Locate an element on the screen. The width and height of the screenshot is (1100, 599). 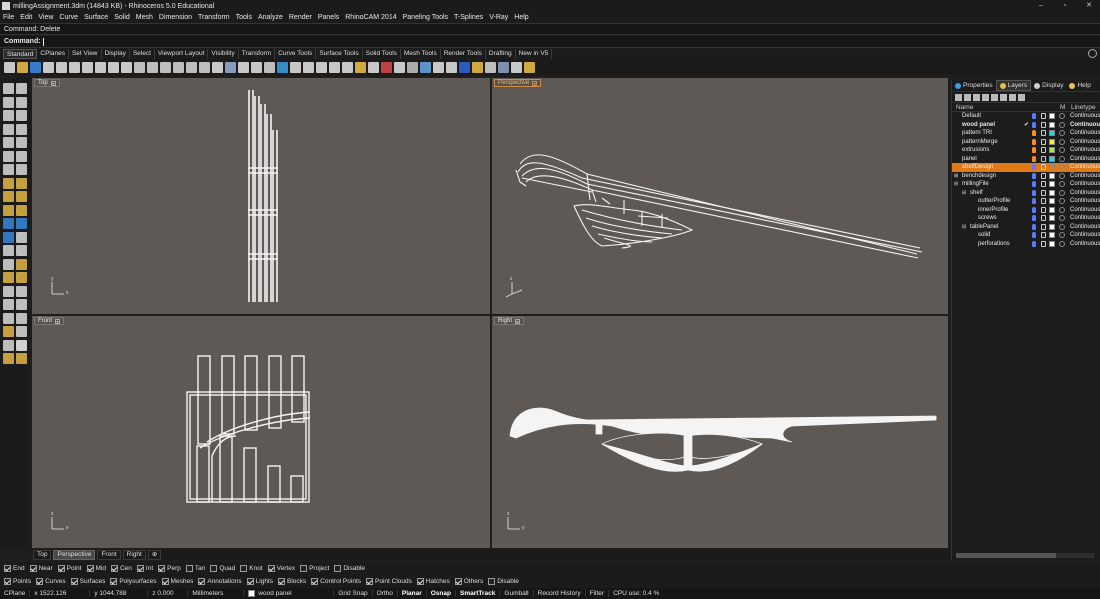
analyze-icon is located at coordinates (425, 67).